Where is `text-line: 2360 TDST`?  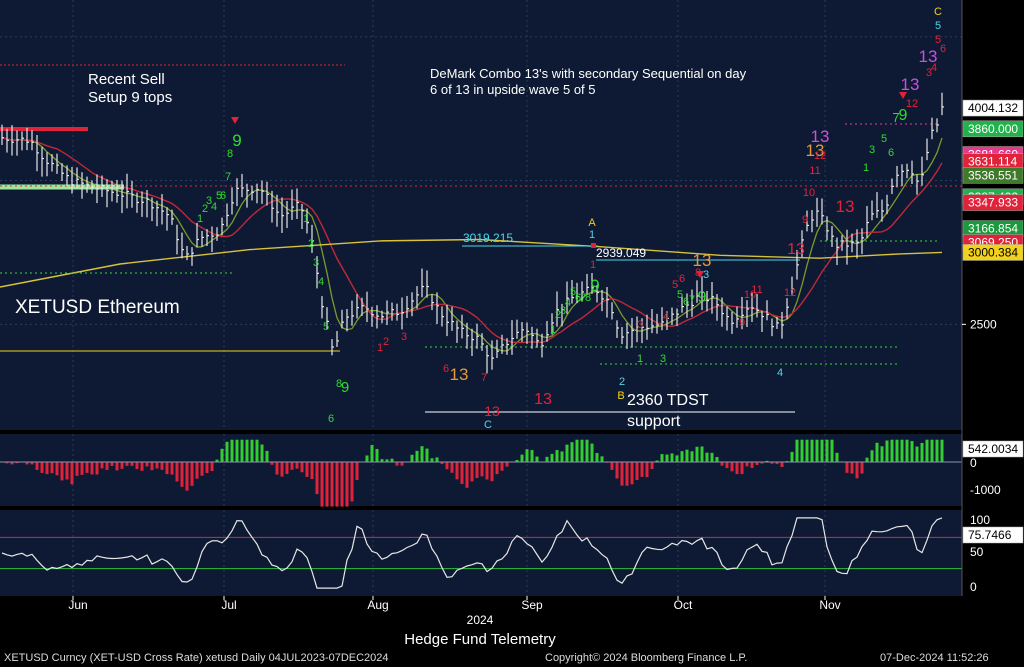 text-line: 2360 TDST is located at coordinates (668, 400).